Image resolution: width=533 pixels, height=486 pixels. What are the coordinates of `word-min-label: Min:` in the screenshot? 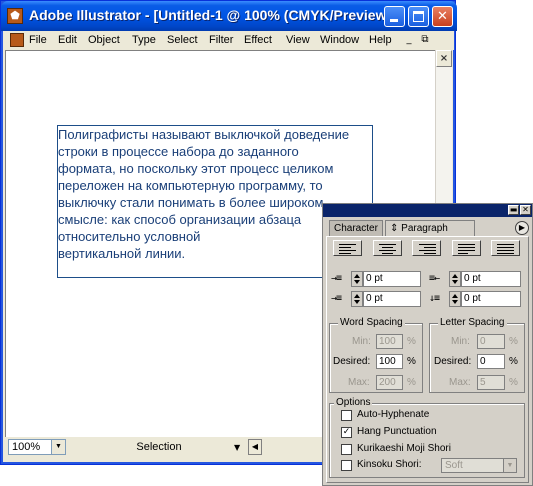 It's located at (361, 341).